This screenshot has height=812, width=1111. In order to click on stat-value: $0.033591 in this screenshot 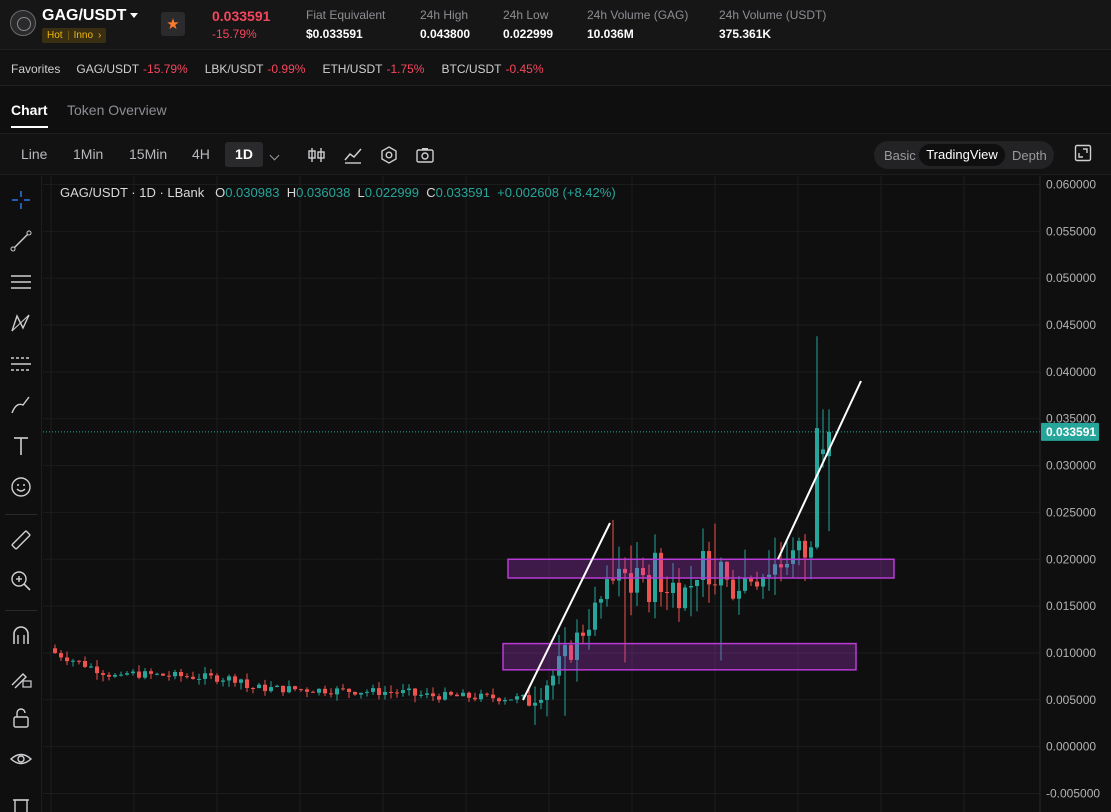, I will do `click(334, 34)`.